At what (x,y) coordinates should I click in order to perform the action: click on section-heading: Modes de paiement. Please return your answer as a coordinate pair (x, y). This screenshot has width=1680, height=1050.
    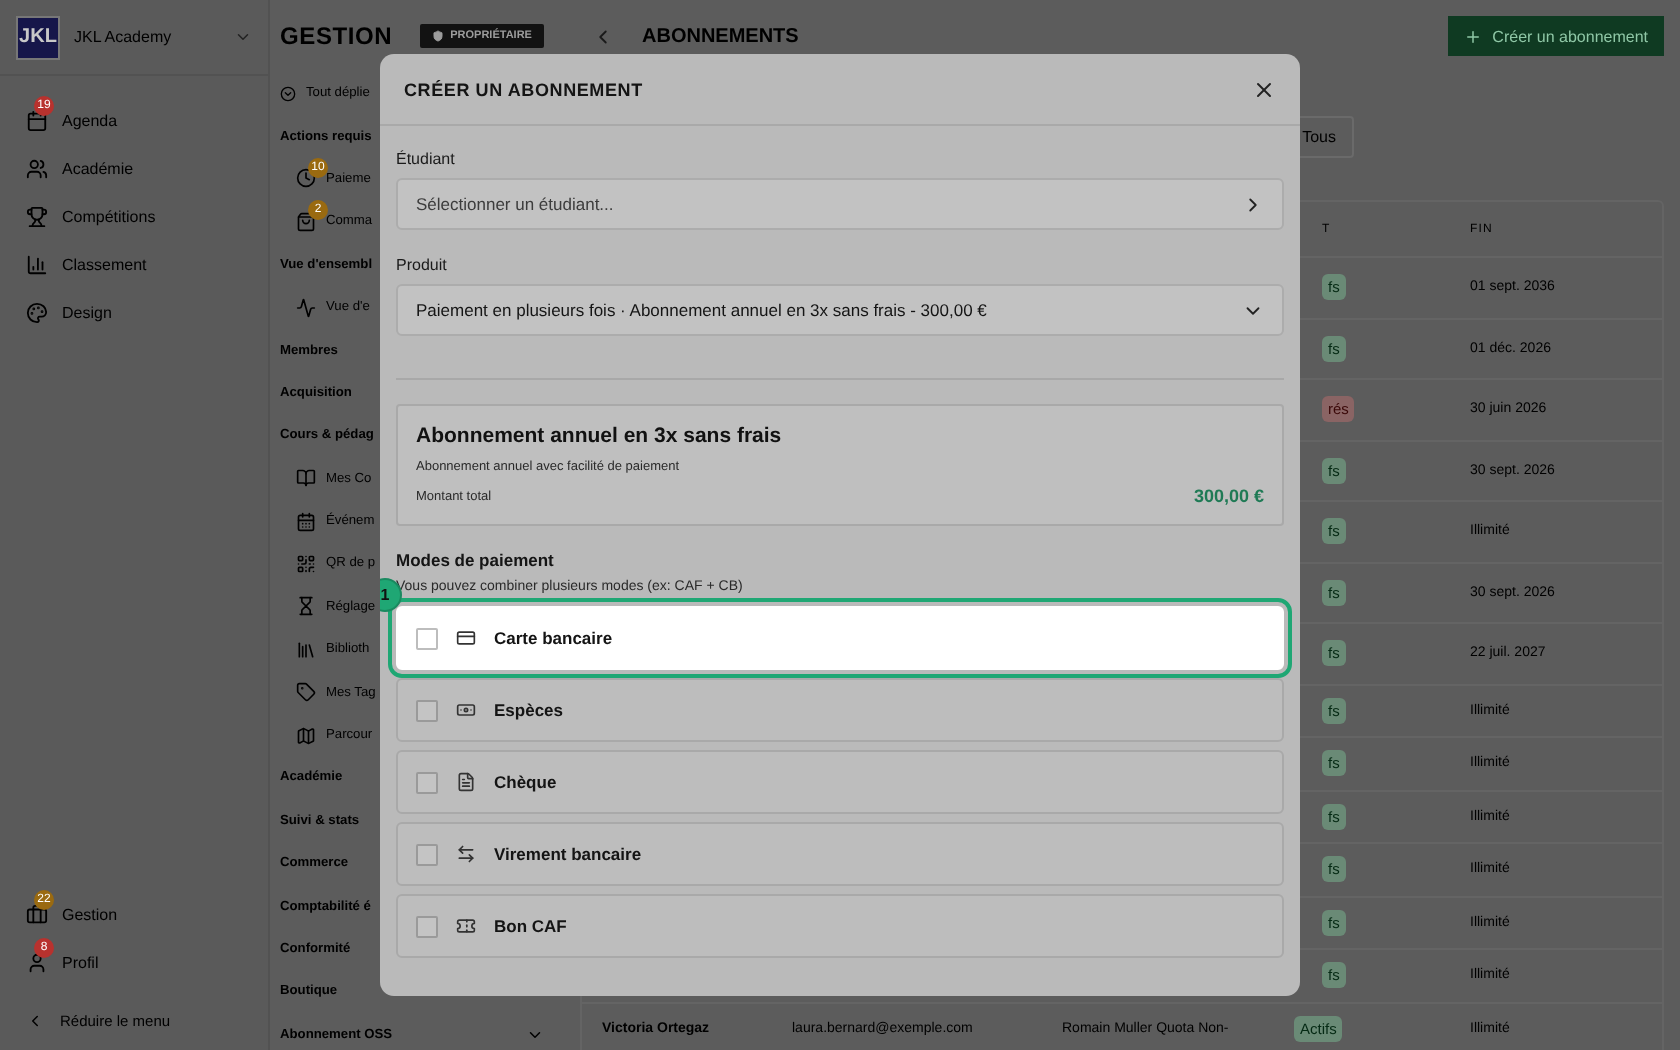
    Looking at the image, I should click on (476, 560).